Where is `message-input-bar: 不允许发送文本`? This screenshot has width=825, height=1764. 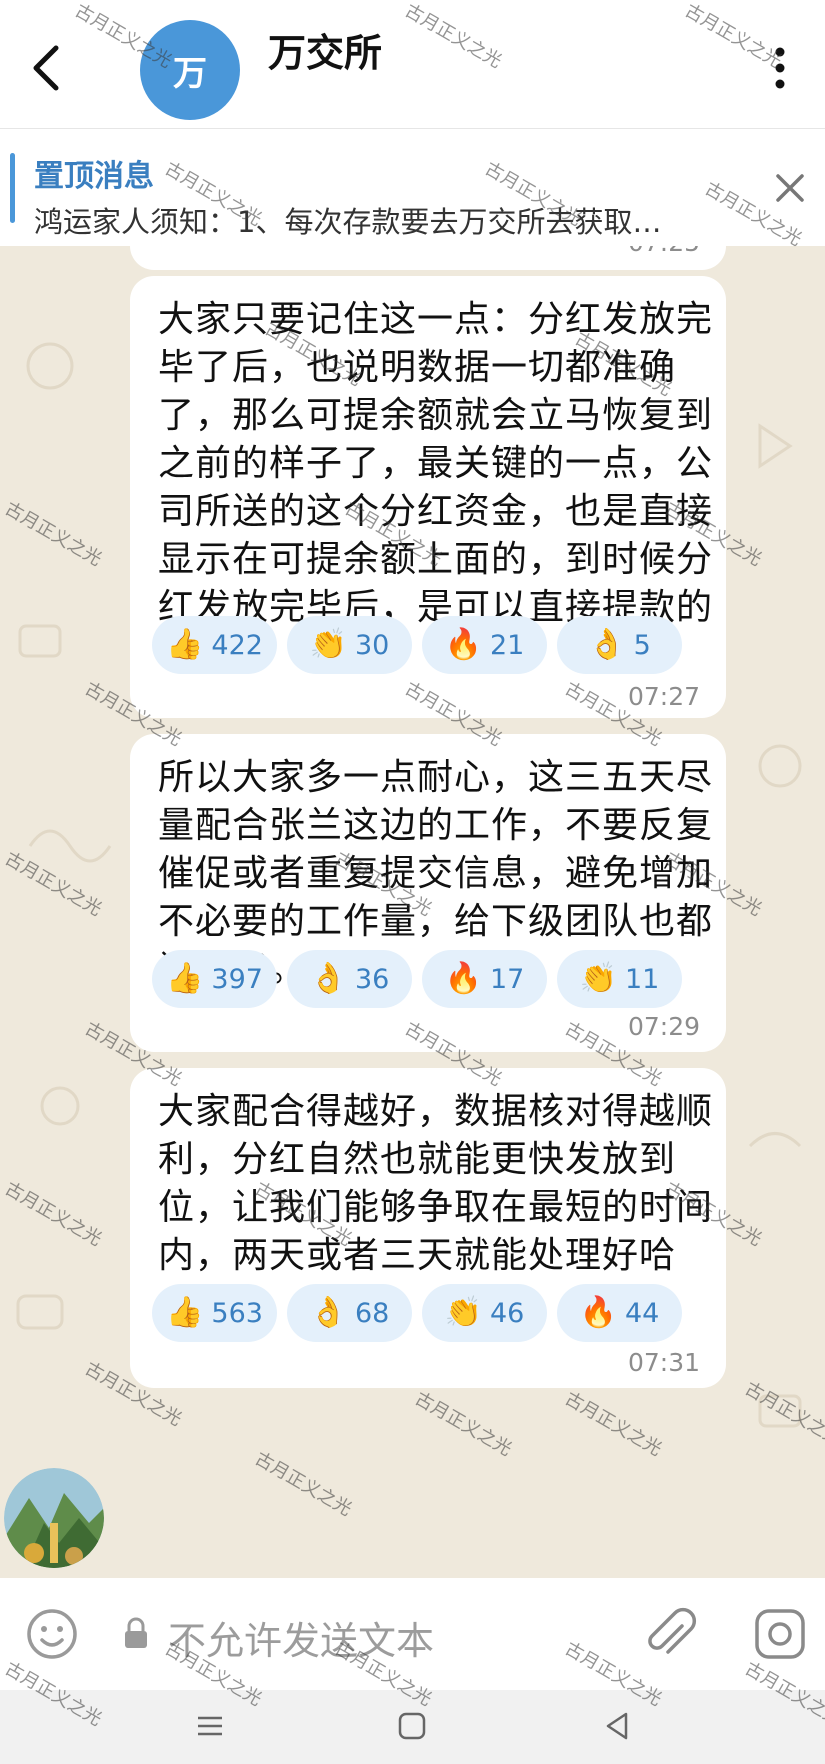 message-input-bar: 不允许发送文本 is located at coordinates (412, 1634).